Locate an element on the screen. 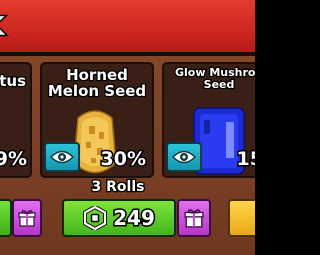  buy-button-left is located at coordinates (6, 218).